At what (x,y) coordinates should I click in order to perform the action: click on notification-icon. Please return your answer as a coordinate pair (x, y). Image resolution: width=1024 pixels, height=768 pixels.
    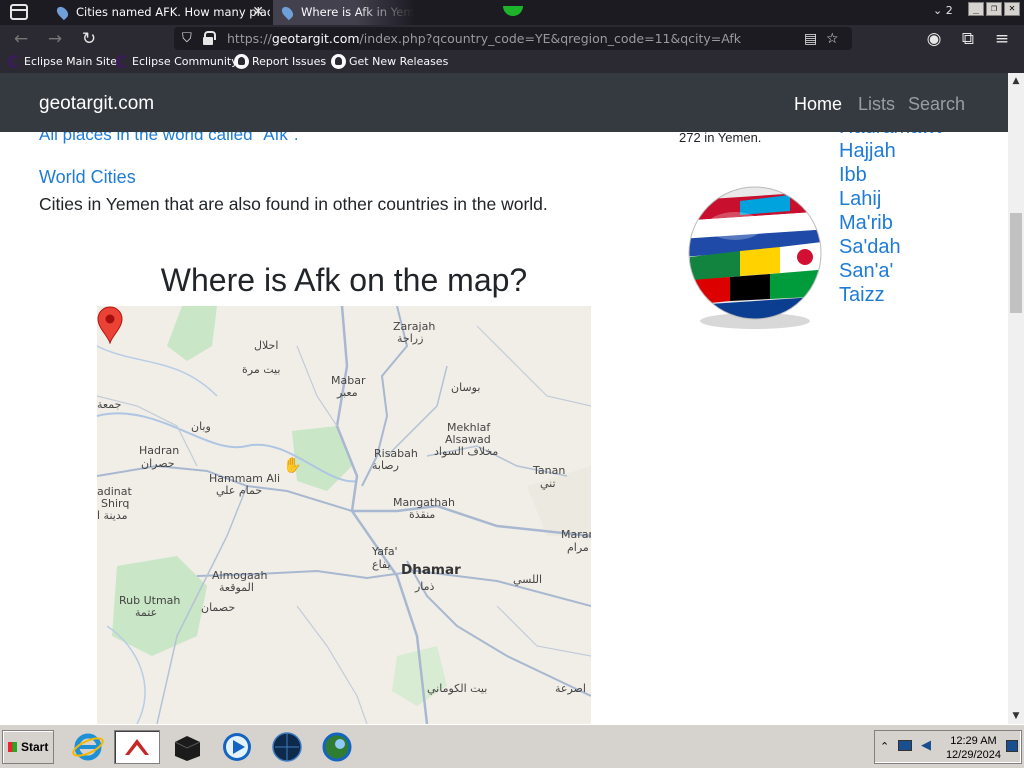
    Looking at the image, I should click on (1012, 746).